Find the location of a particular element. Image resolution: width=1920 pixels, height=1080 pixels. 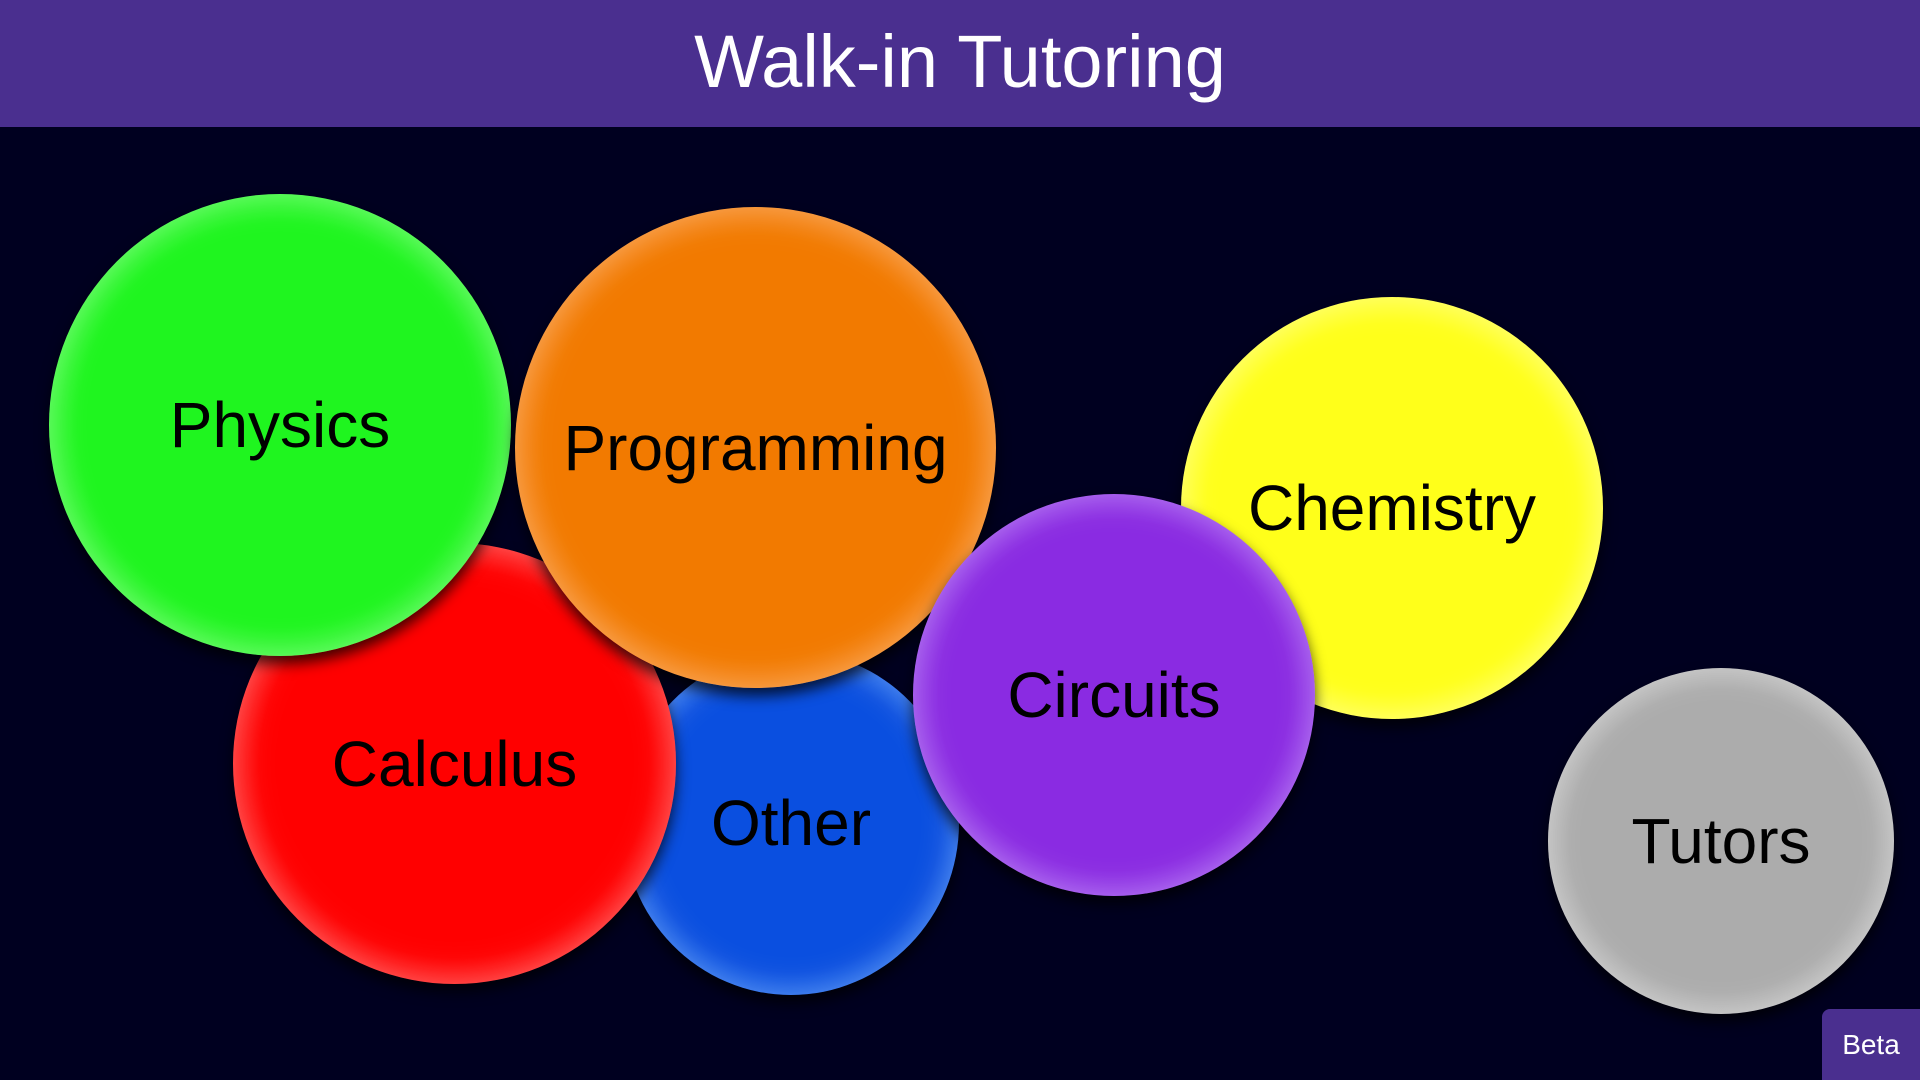

page-title: Walk-in Tutoring is located at coordinates (960, 61).